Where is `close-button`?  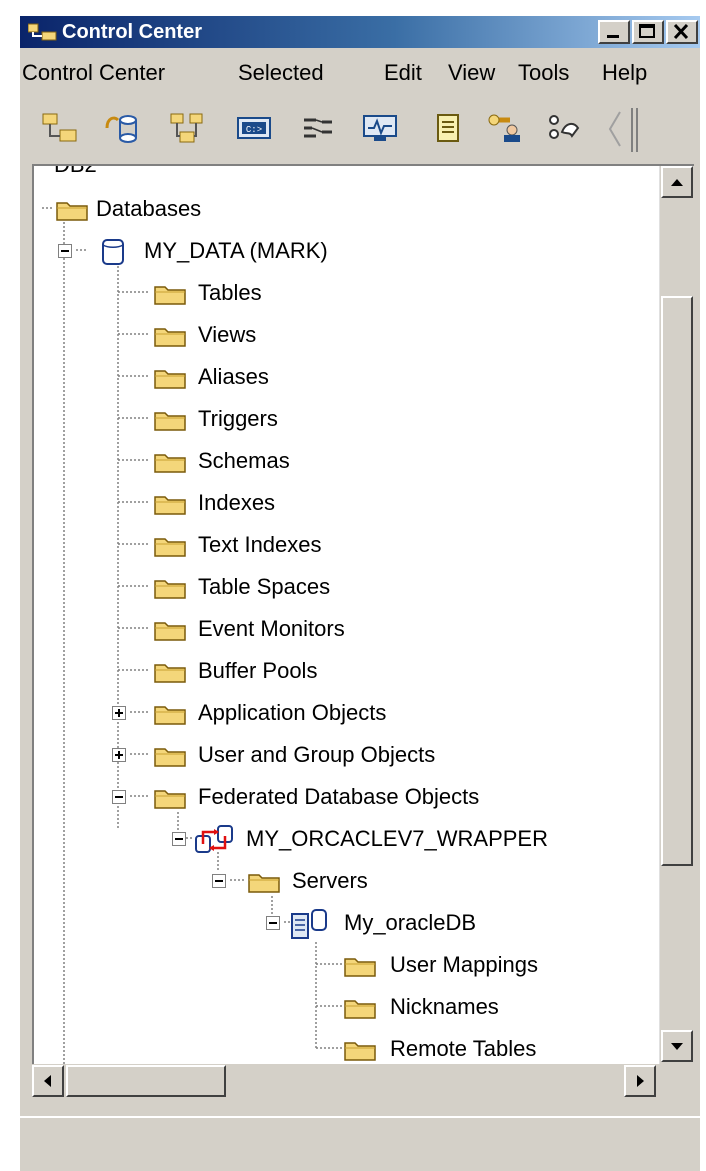 close-button is located at coordinates (682, 32).